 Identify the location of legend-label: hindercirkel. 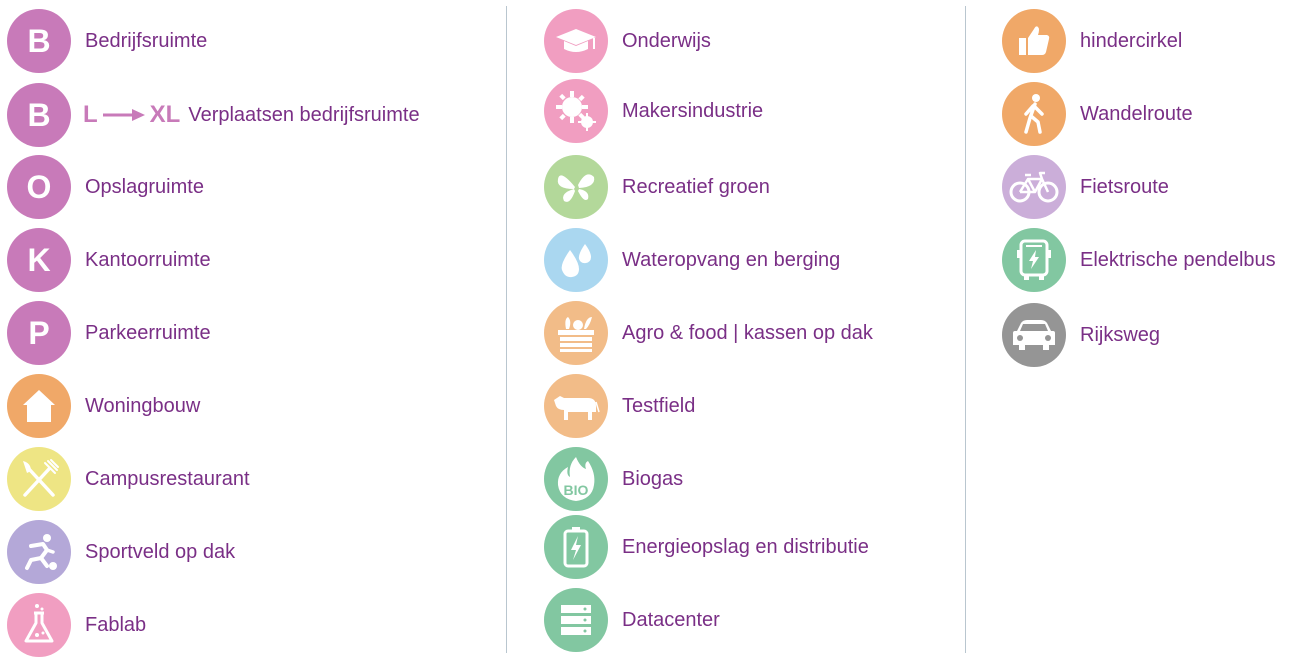
(1131, 40).